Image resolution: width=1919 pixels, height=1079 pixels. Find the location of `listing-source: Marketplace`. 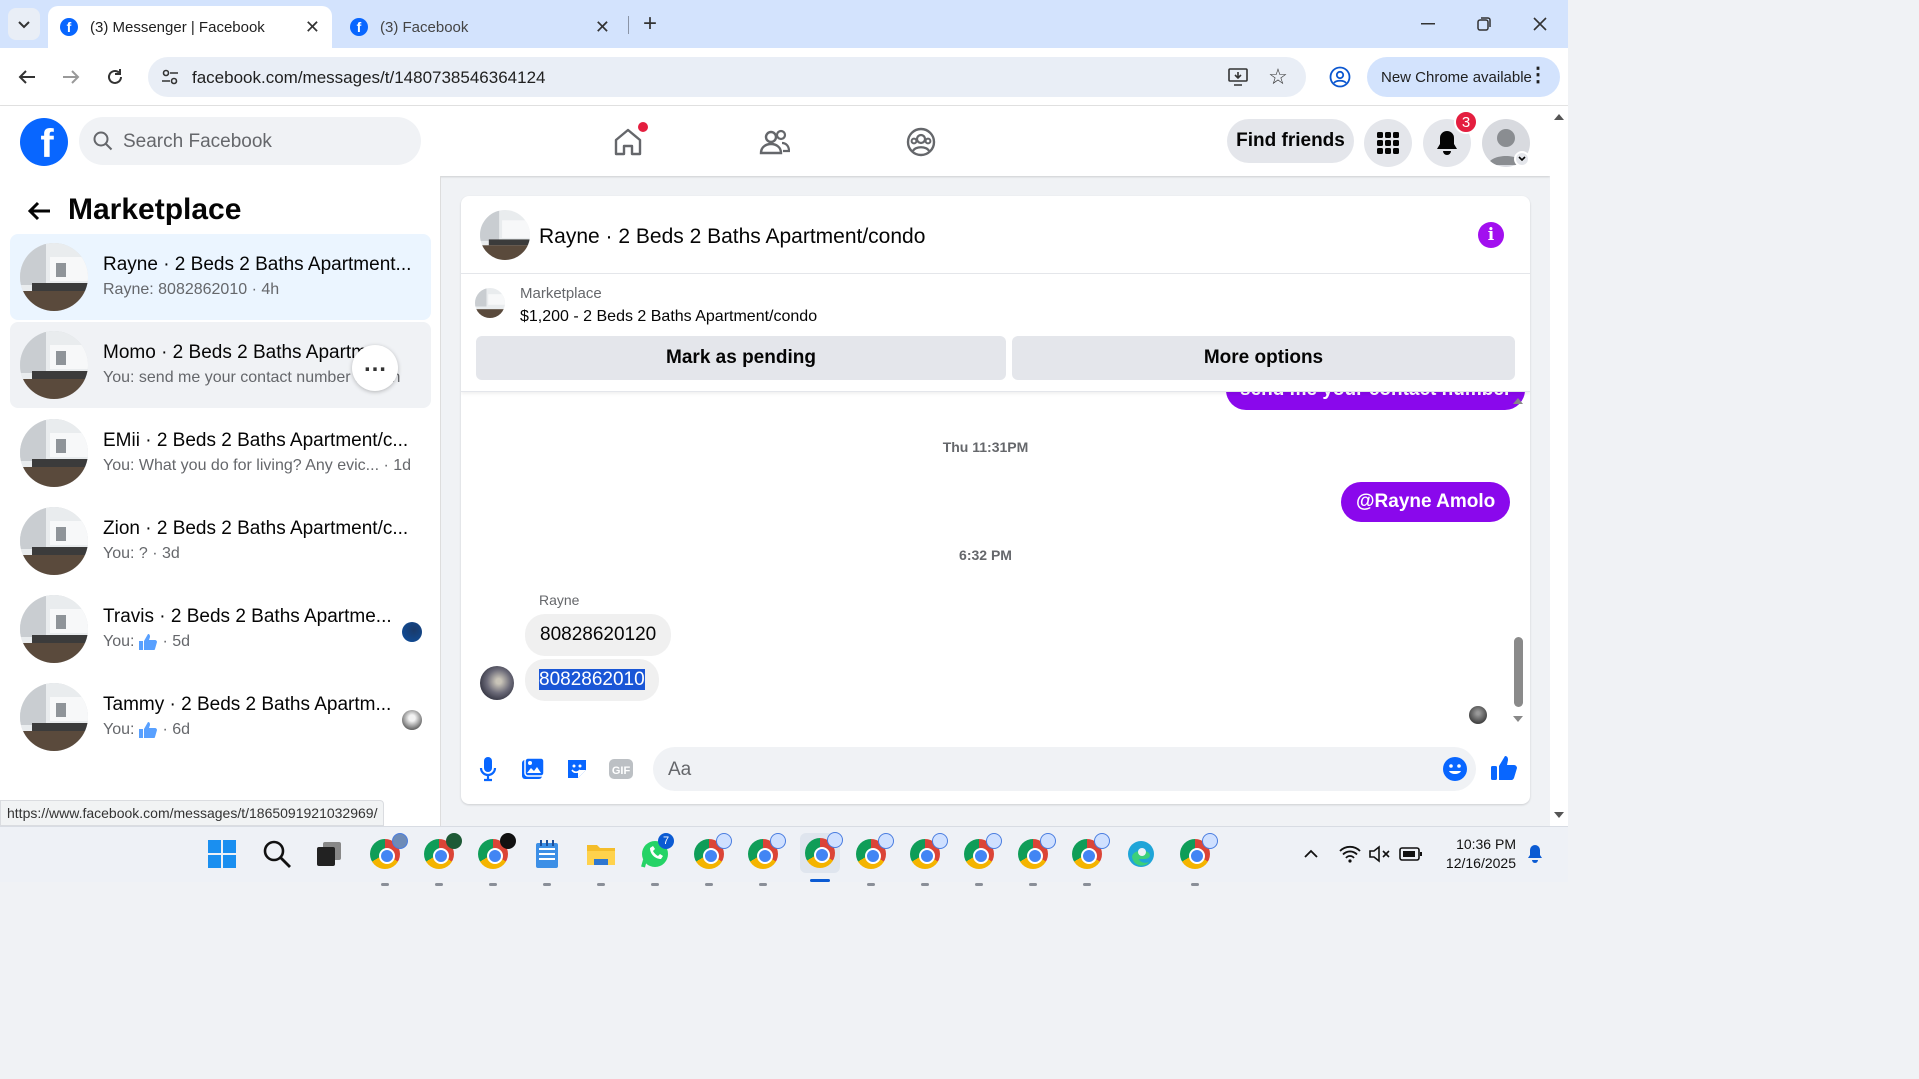

listing-source: Marketplace is located at coordinates (561, 293).